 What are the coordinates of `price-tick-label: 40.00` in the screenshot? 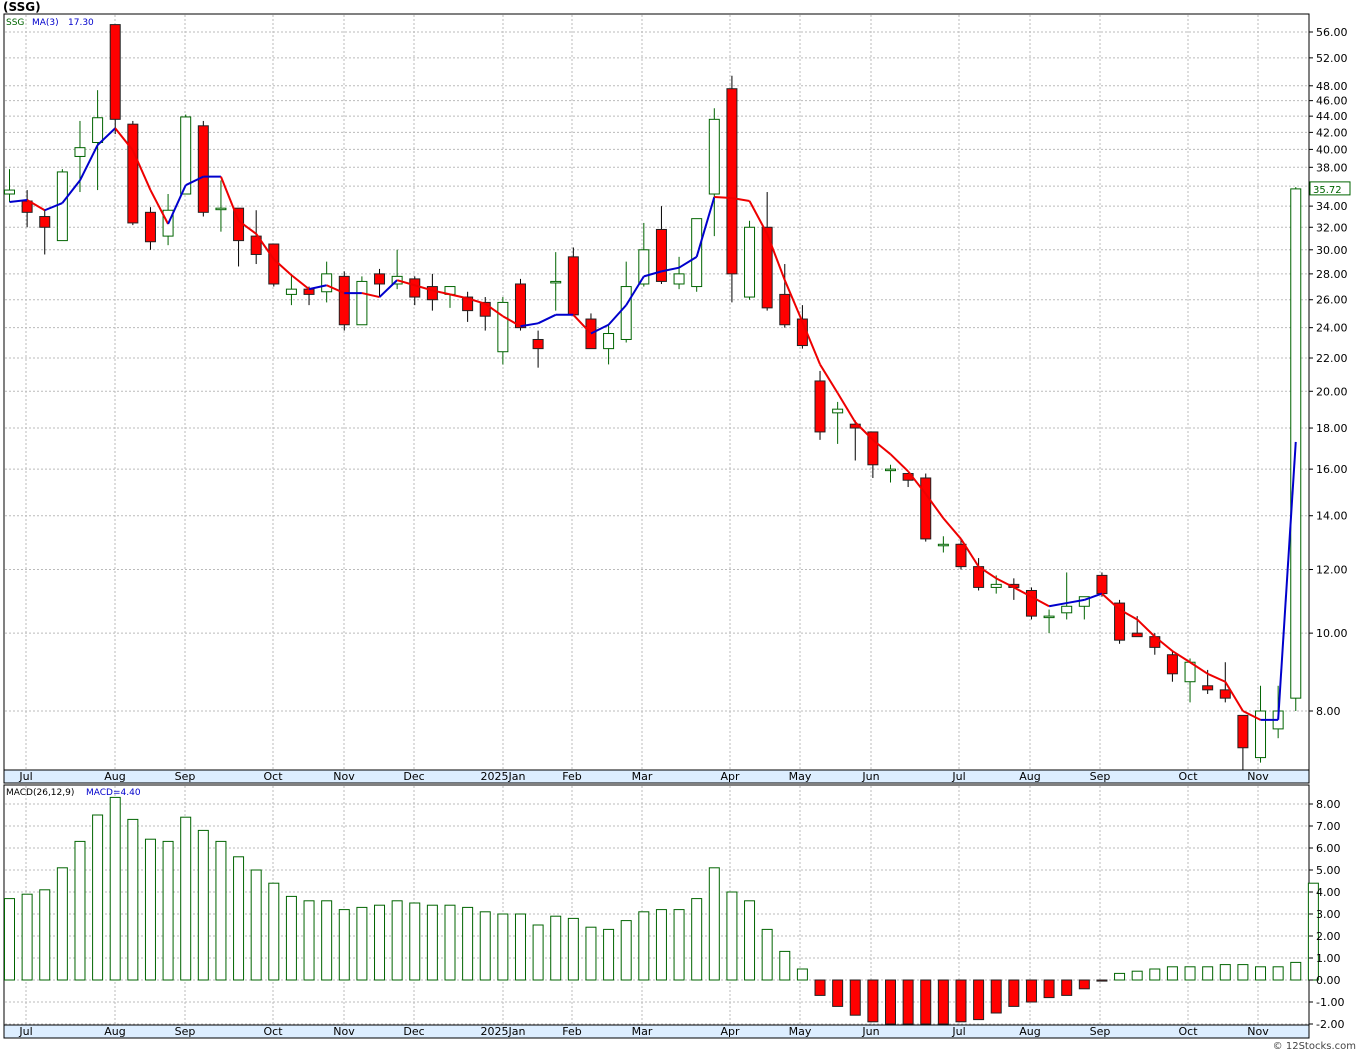 It's located at (1332, 149).